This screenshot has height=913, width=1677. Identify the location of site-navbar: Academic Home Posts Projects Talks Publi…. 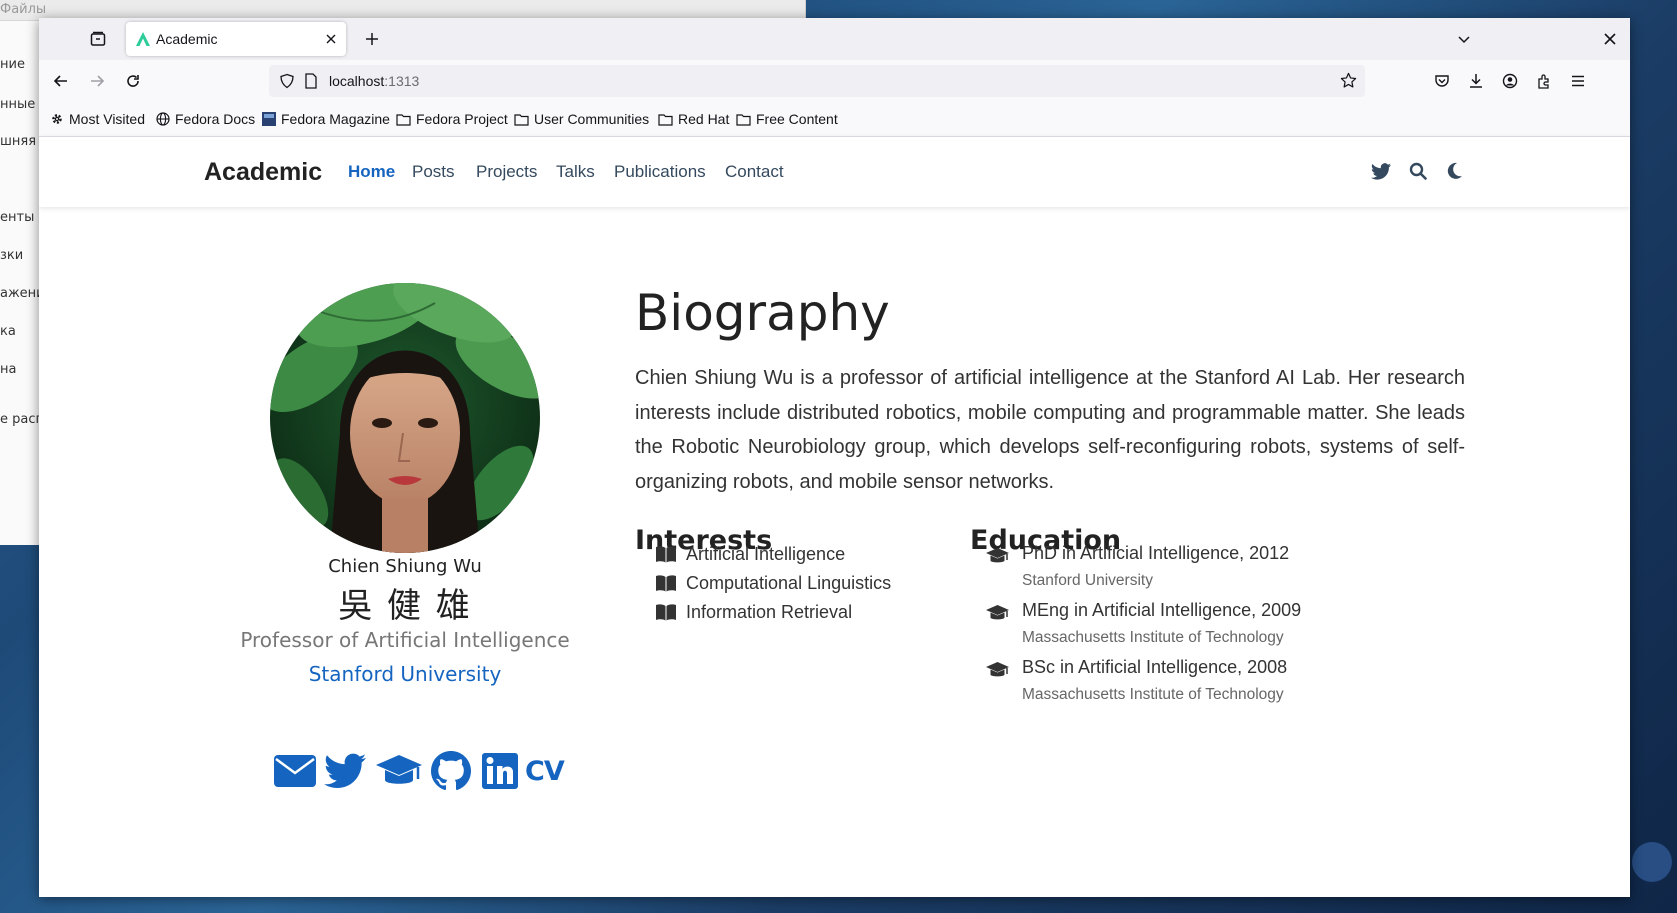
(834, 172).